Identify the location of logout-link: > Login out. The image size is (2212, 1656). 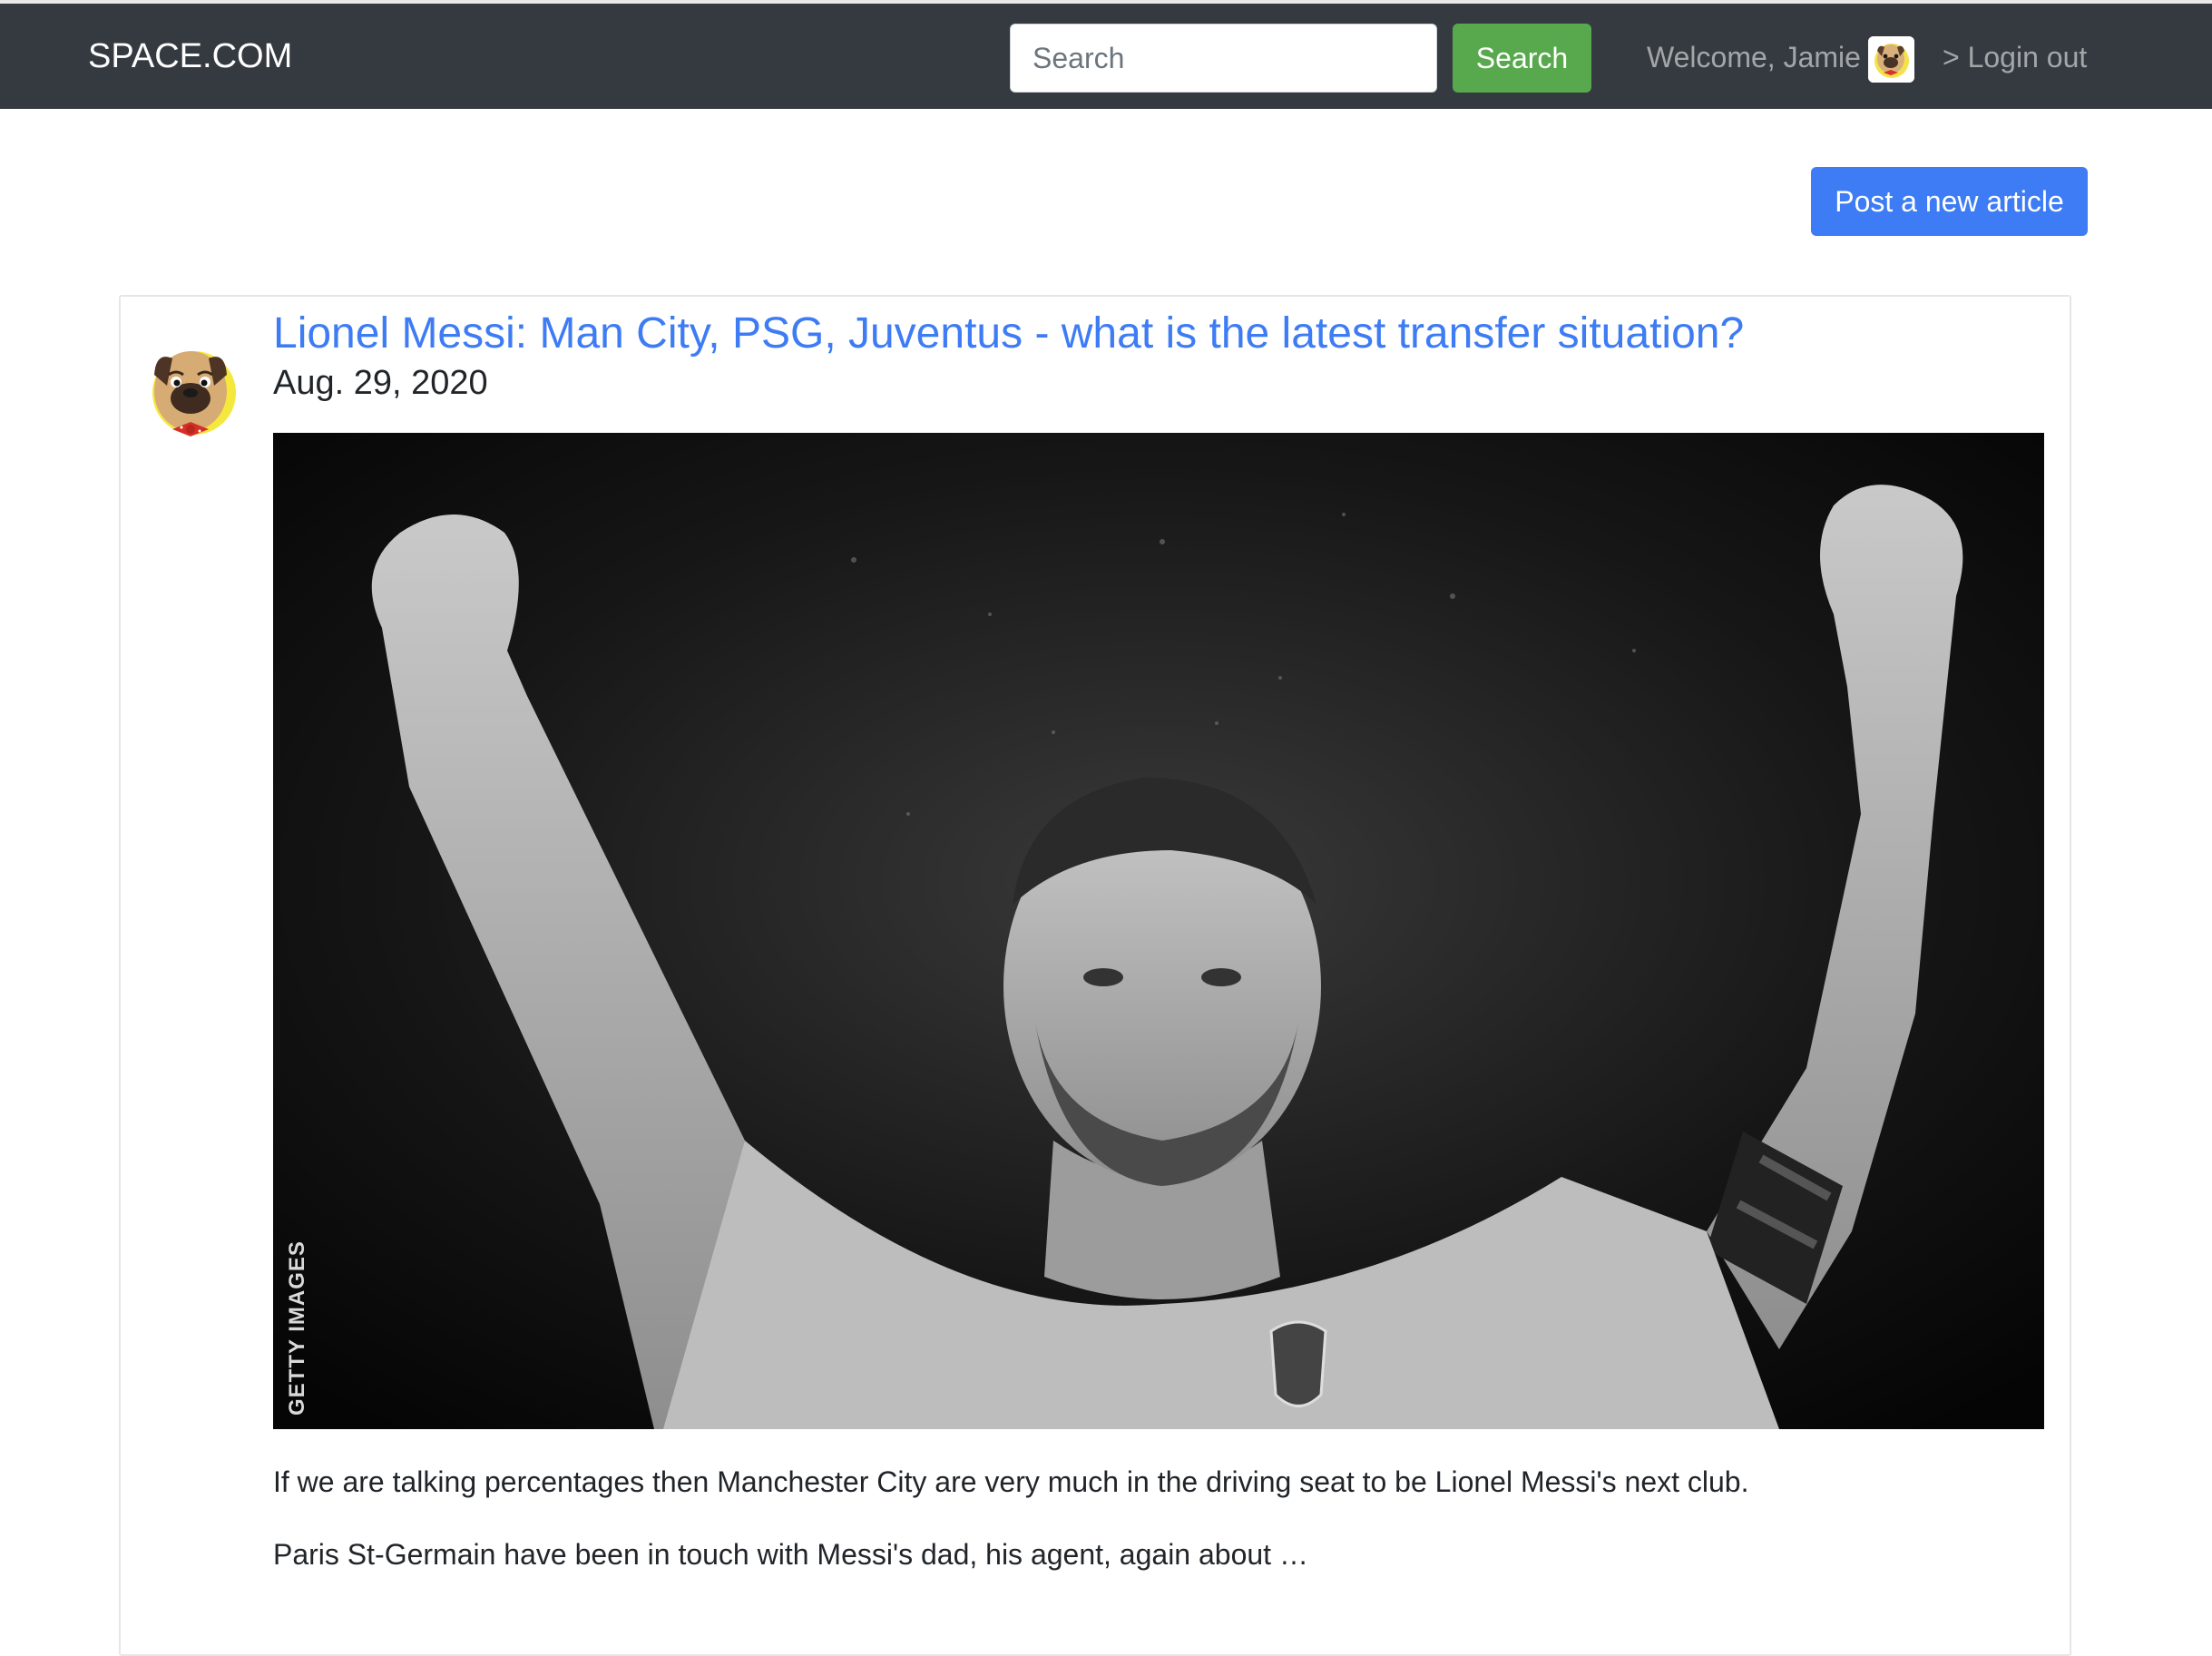
(2015, 57).